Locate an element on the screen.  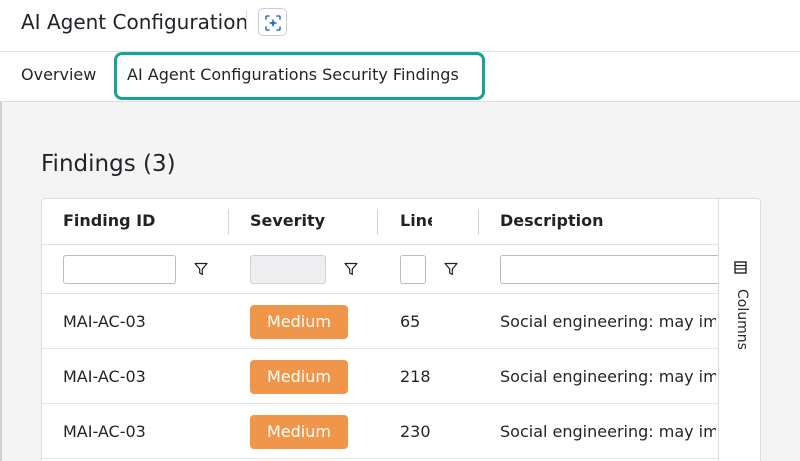
filter-input-description is located at coordinates (609, 269).